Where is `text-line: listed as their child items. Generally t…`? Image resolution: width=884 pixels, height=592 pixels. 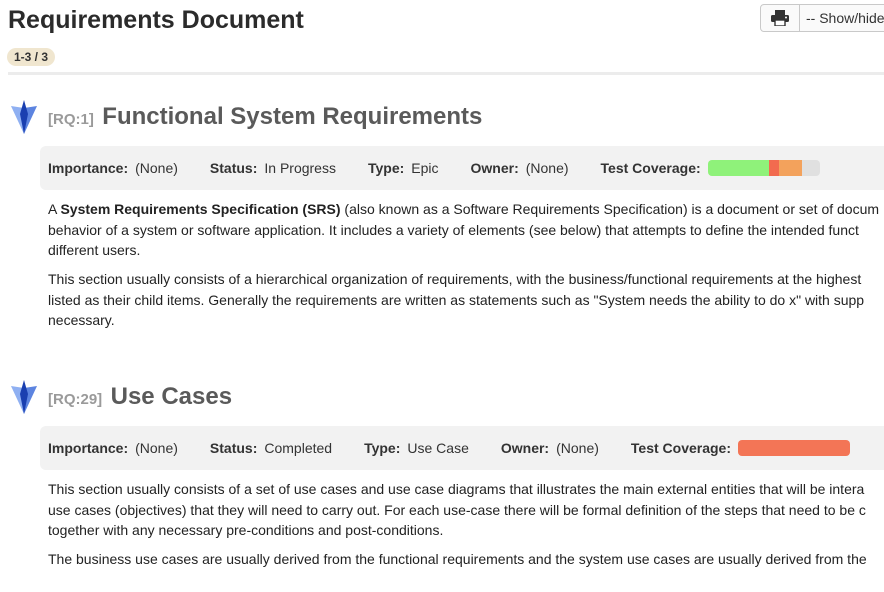 text-line: listed as their child items. Generally t… is located at coordinates (456, 299).